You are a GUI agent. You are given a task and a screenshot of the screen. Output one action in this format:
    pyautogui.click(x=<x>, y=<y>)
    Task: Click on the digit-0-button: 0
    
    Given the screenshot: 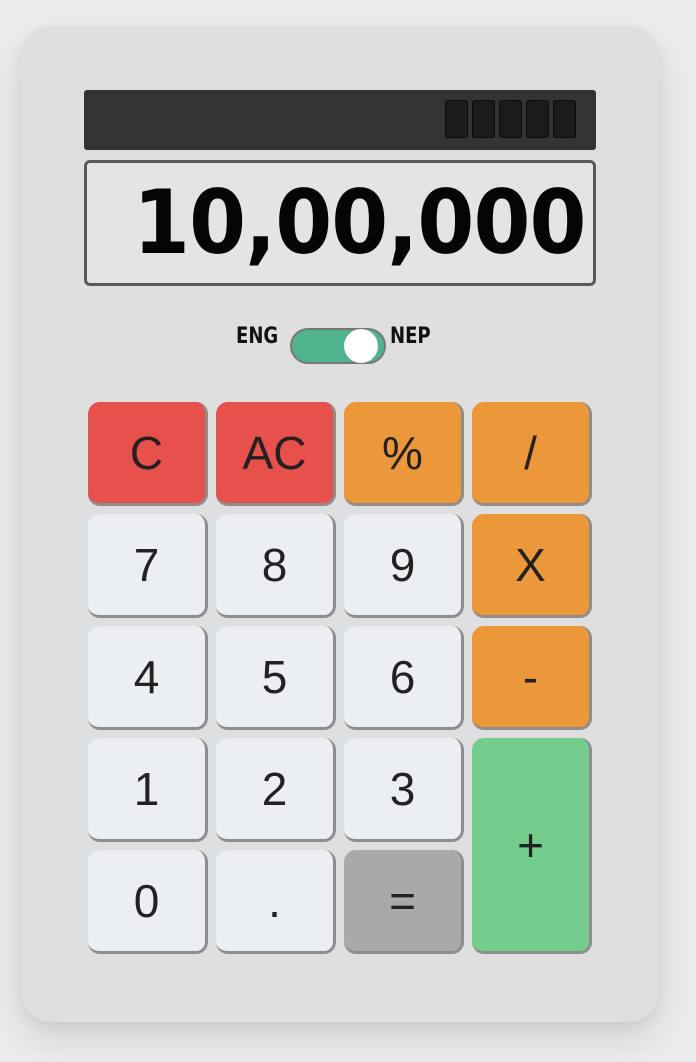 What is the action you would take?
    pyautogui.click(x=148, y=902)
    